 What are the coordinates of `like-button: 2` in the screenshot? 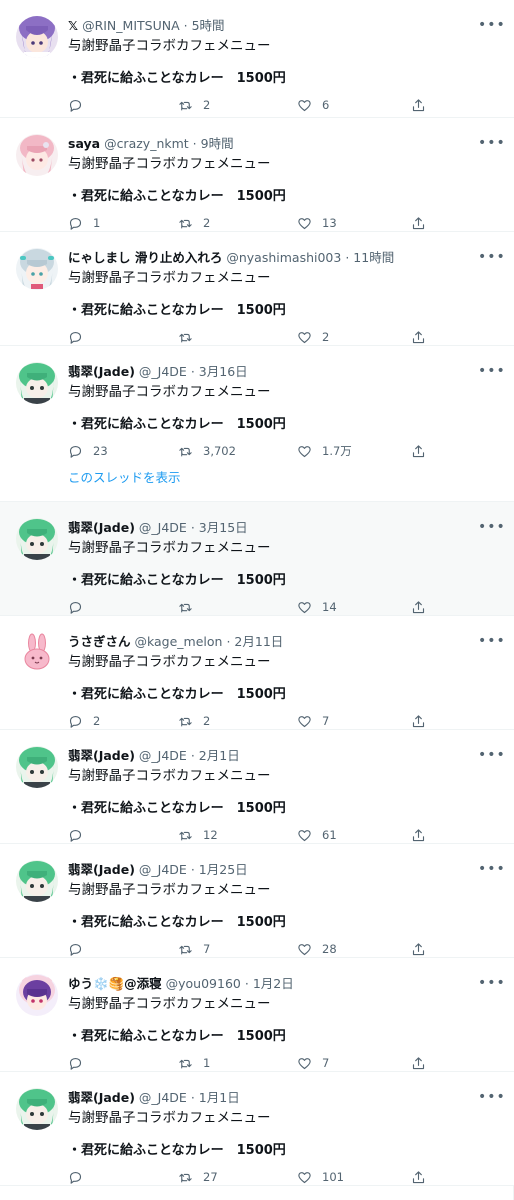 It's located at (313, 337).